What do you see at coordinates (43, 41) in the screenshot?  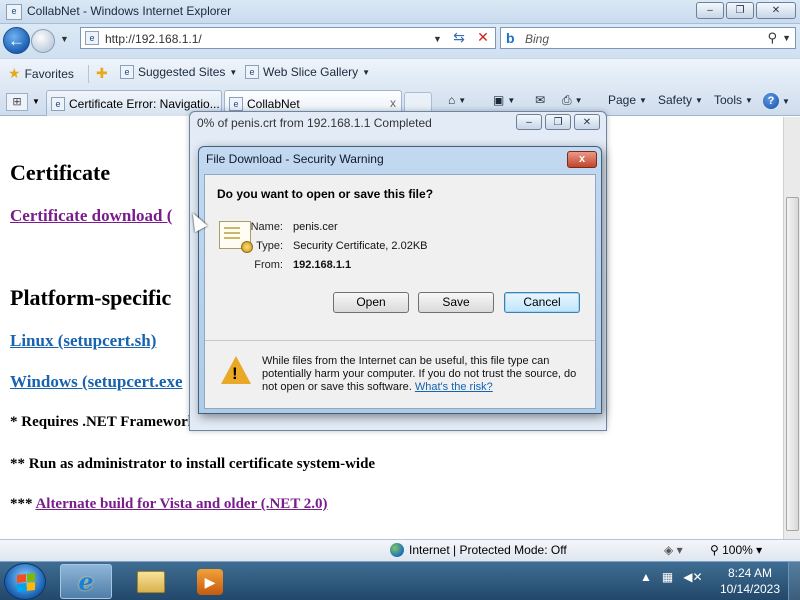 I see `forward-button` at bounding box center [43, 41].